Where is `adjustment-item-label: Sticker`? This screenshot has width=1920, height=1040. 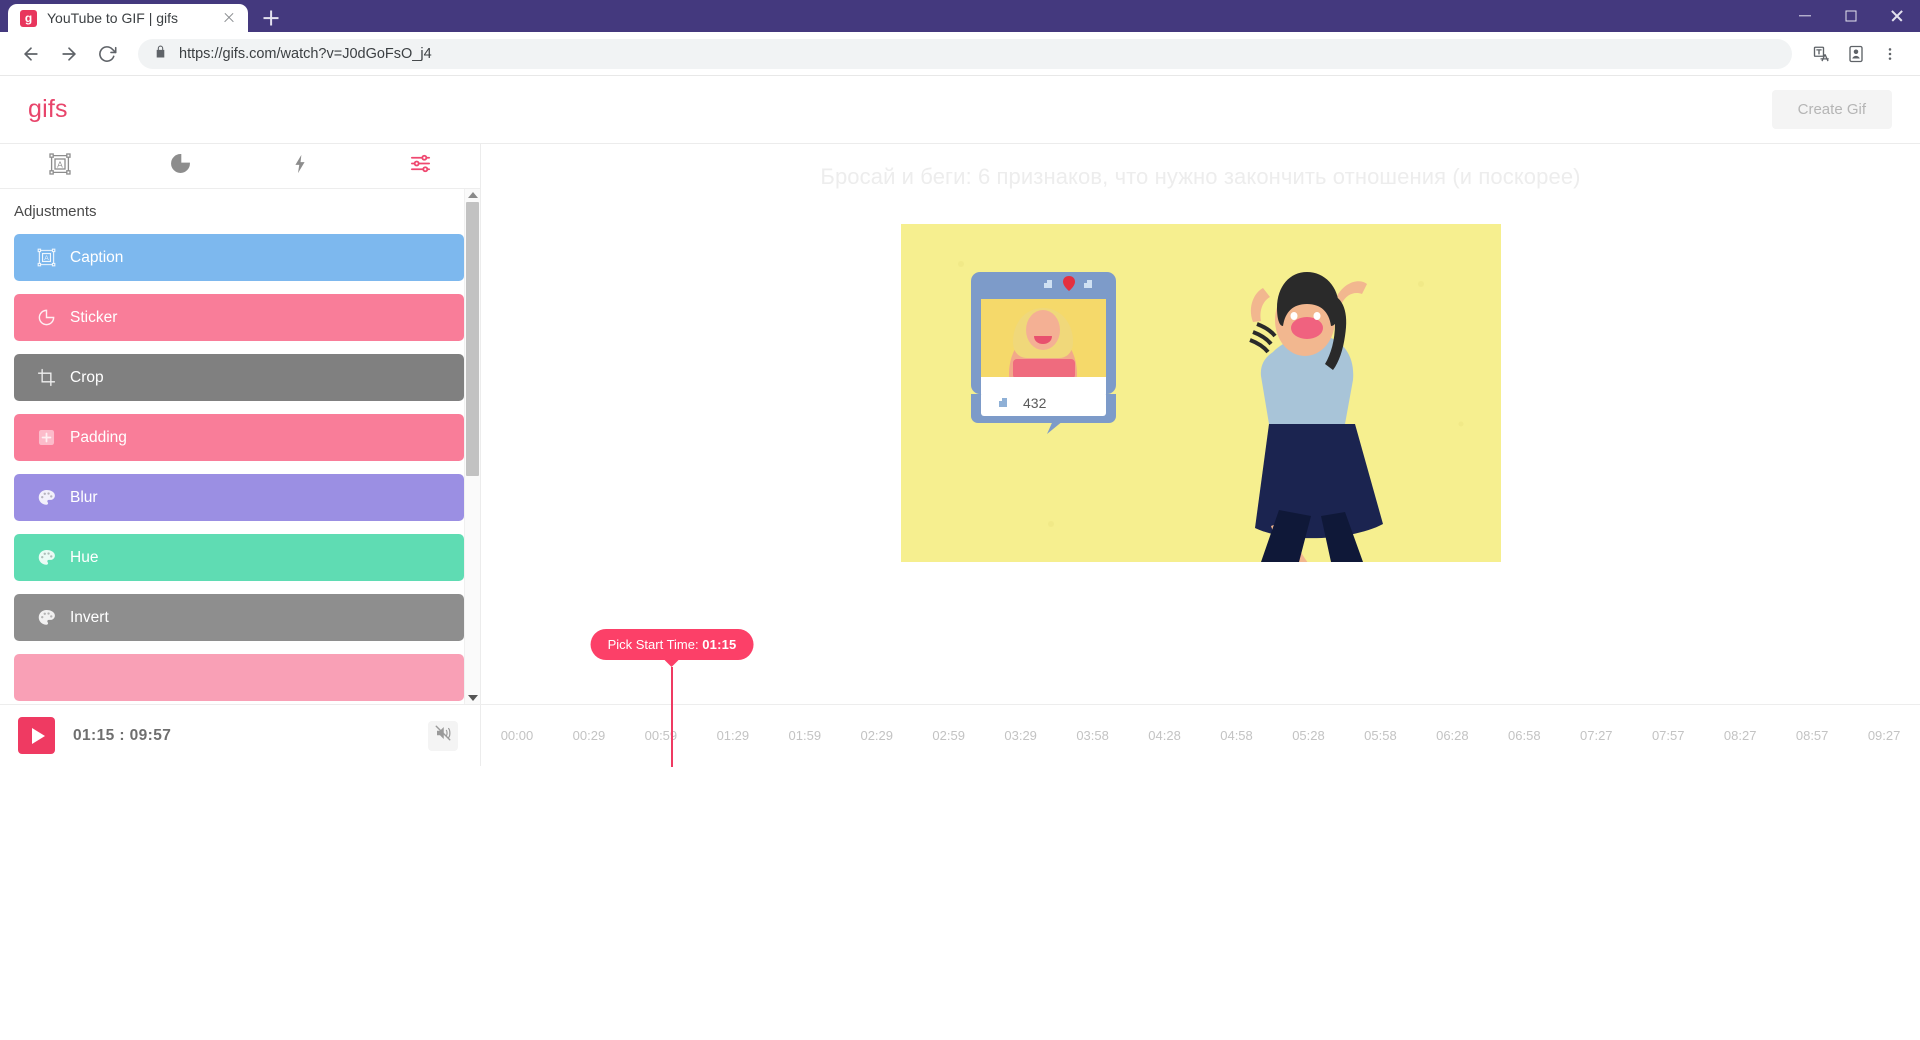 adjustment-item-label: Sticker is located at coordinates (94, 317).